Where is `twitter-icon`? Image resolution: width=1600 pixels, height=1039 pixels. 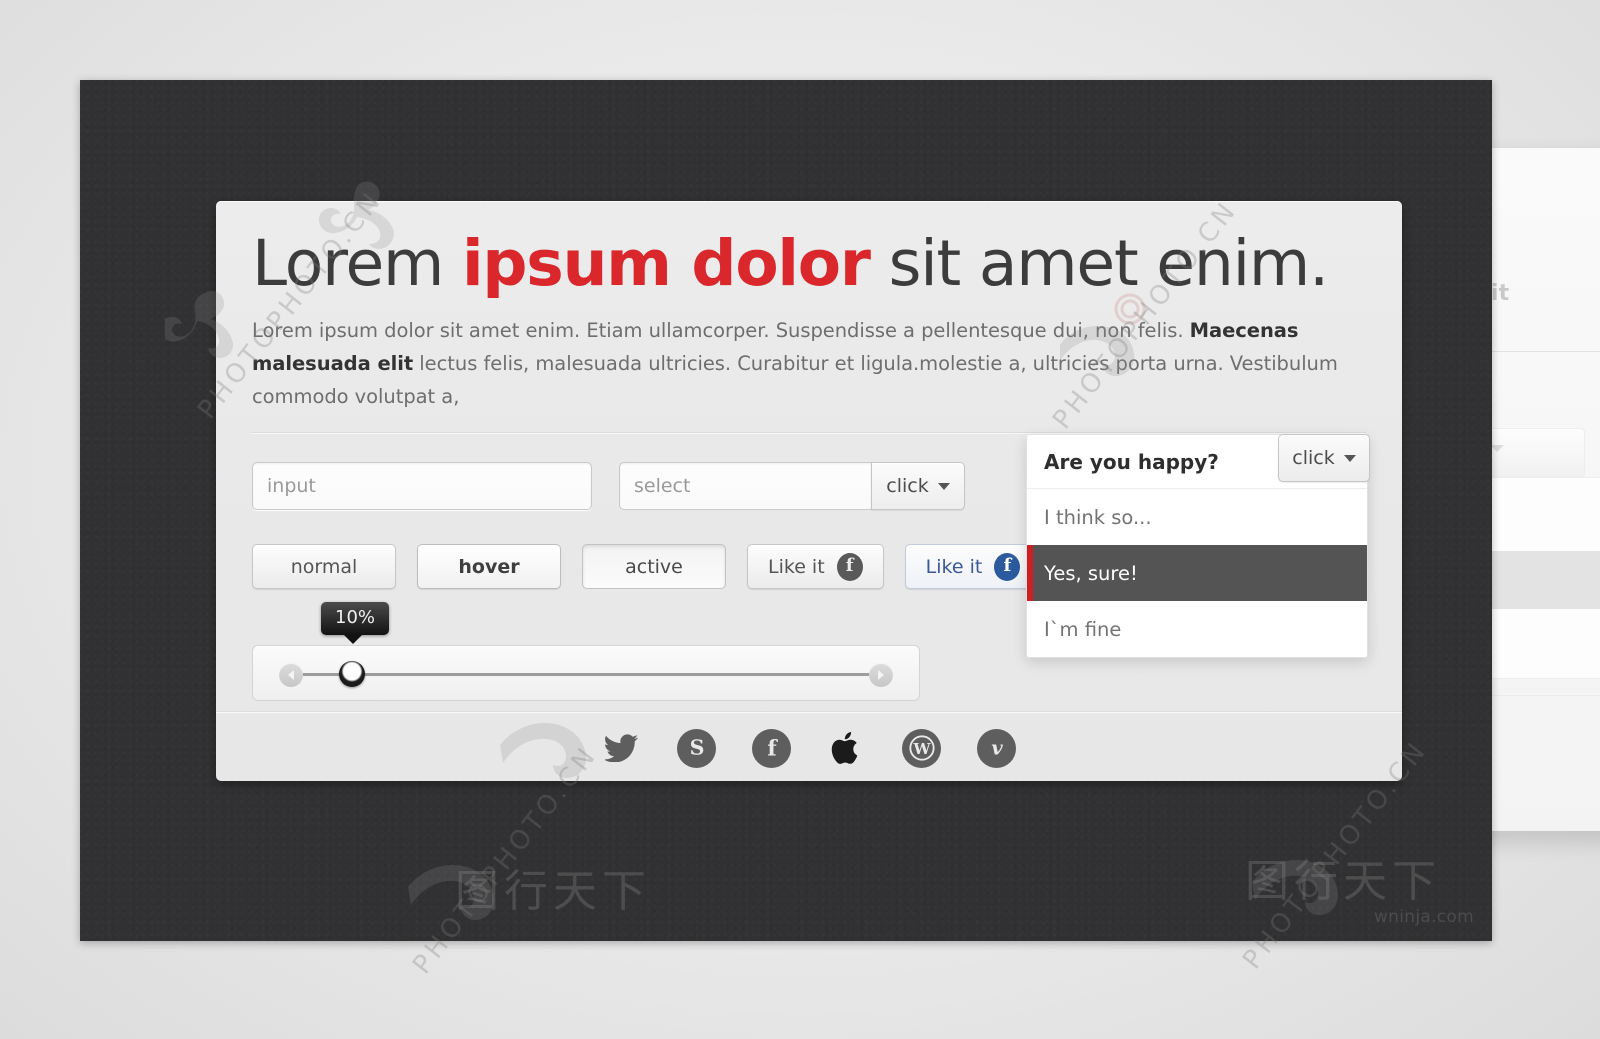
twitter-icon is located at coordinates (621, 748).